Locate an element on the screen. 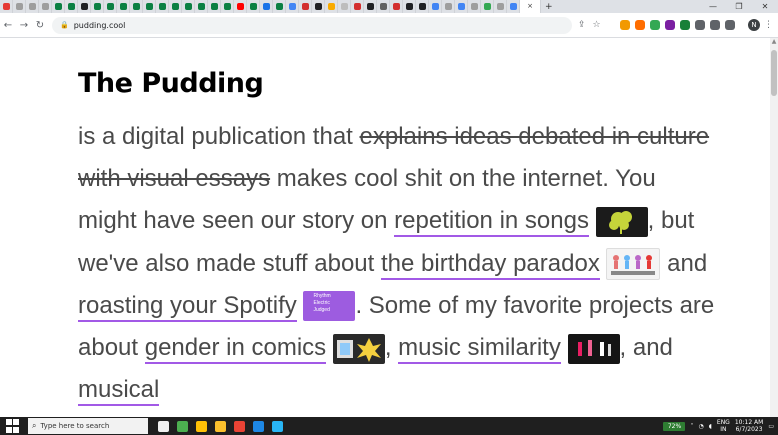  profile-avatar: N is located at coordinates (754, 25).